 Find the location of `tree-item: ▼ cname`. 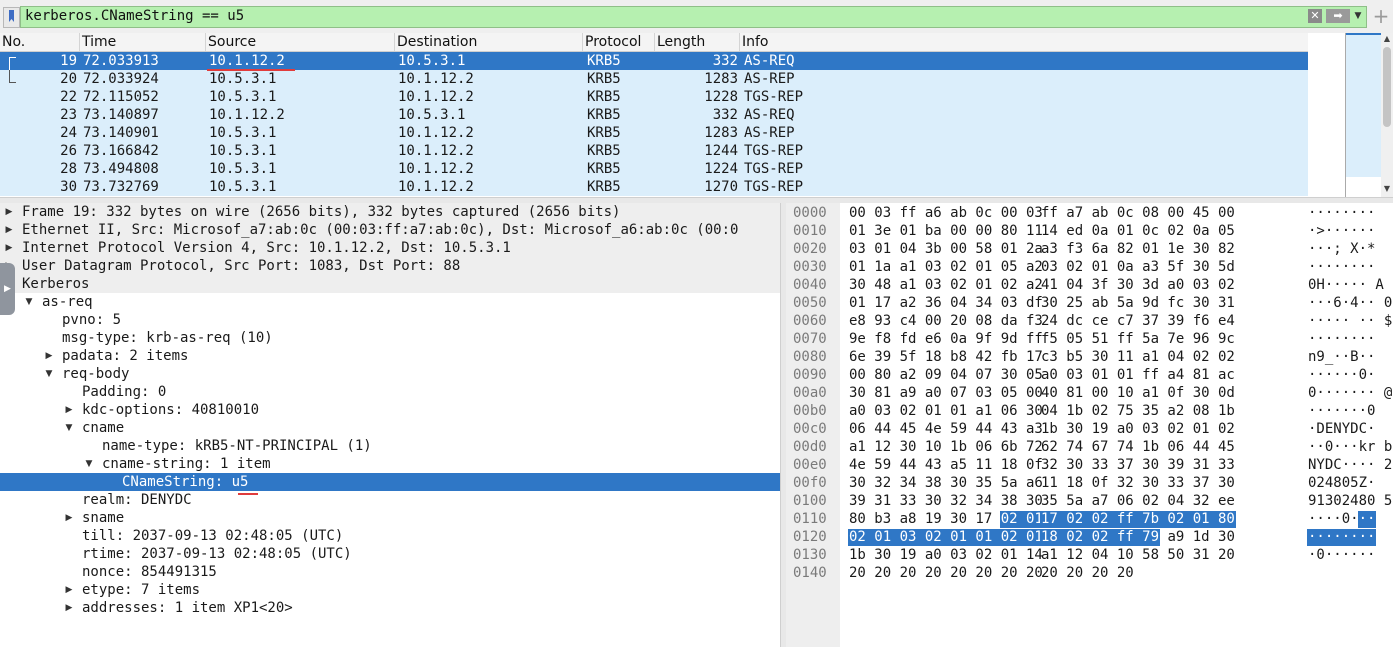

tree-item: ▼ cname is located at coordinates (390, 428).